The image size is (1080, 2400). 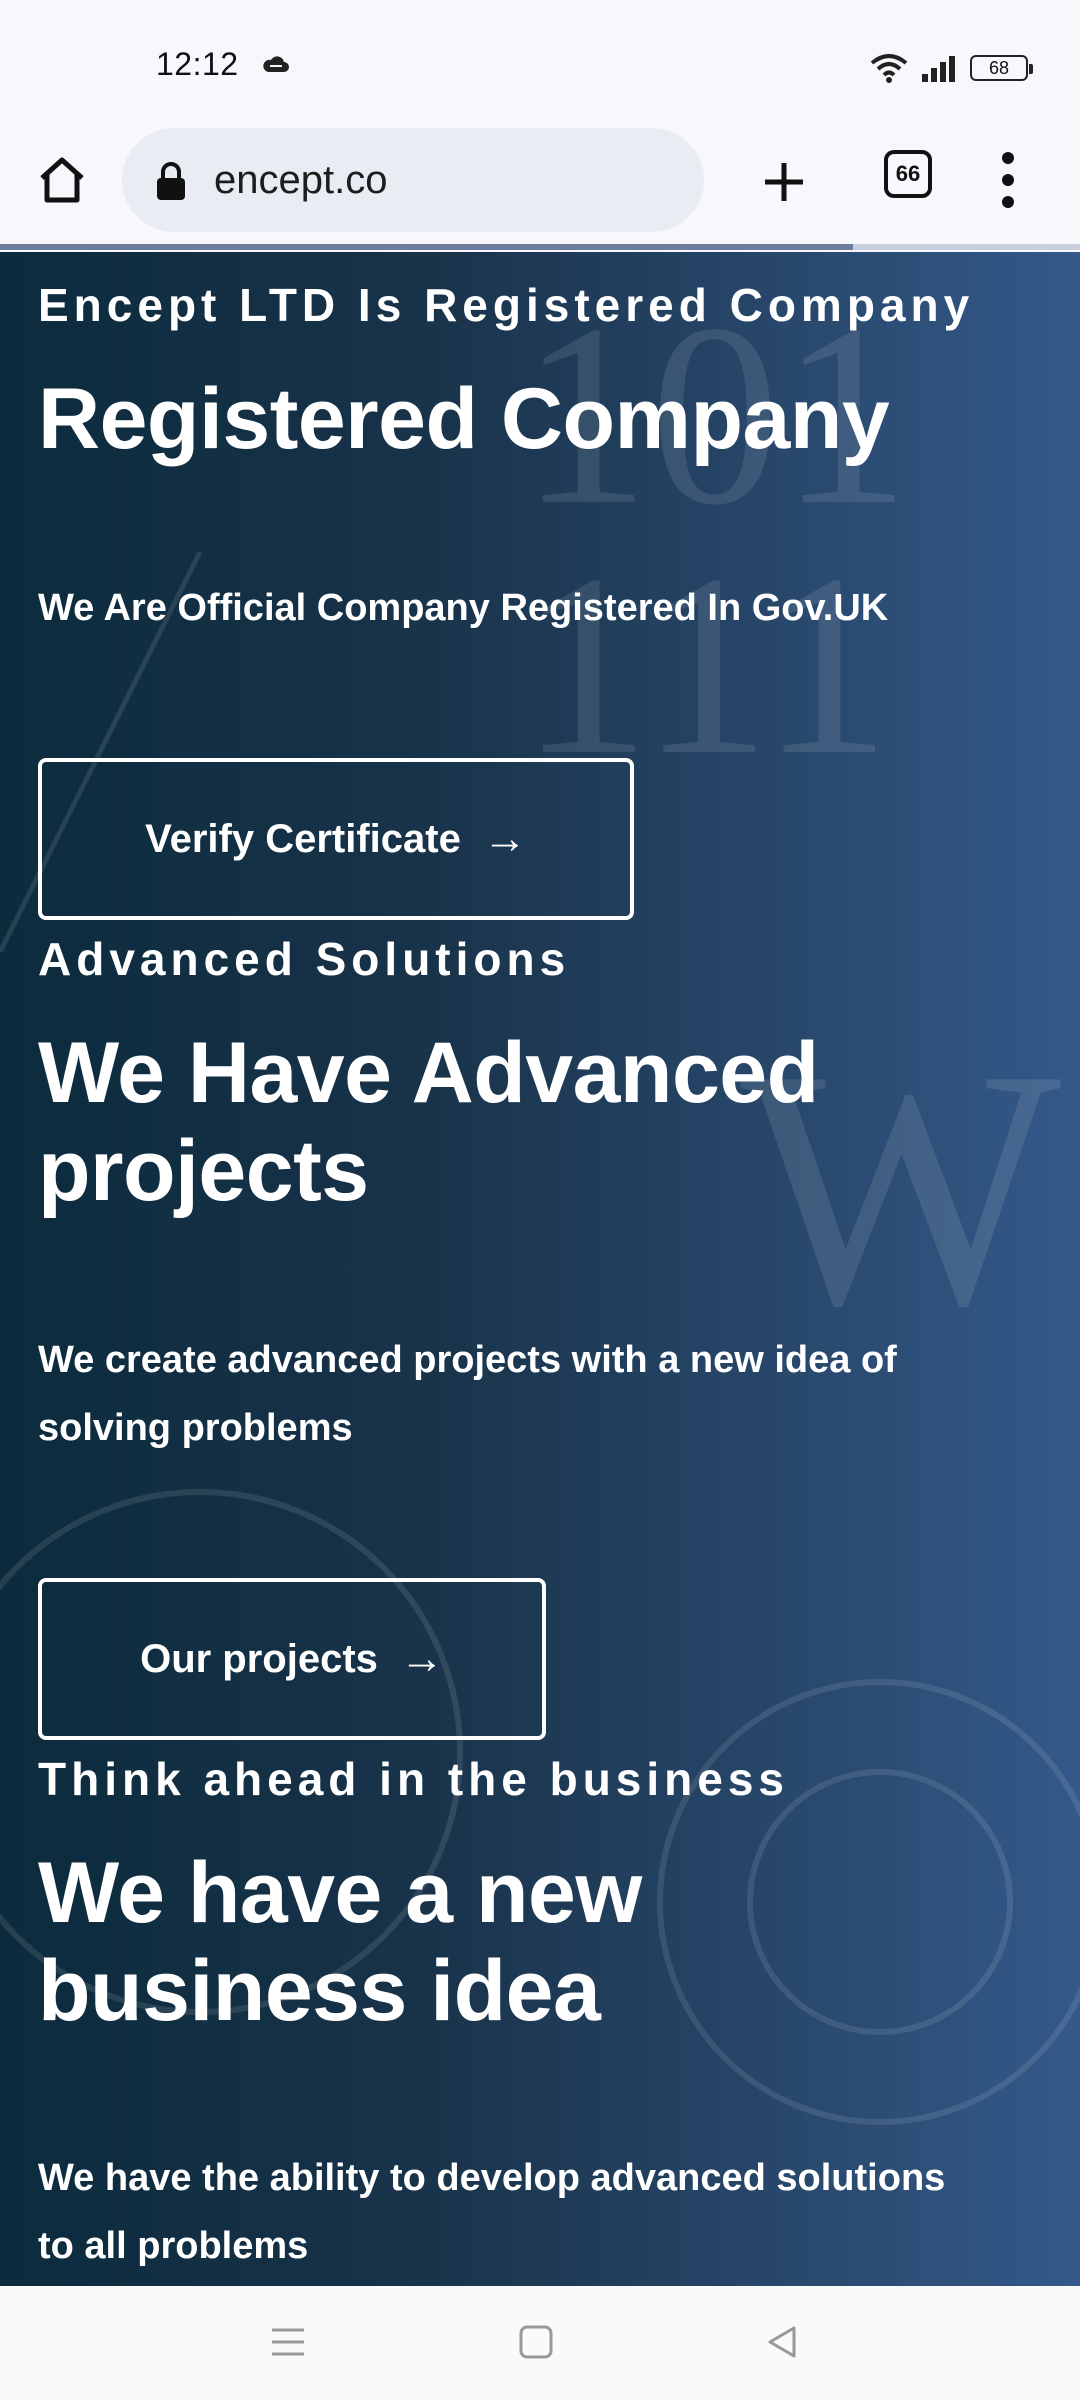 I want to click on cloud-notification-icon, so click(x=276, y=64).